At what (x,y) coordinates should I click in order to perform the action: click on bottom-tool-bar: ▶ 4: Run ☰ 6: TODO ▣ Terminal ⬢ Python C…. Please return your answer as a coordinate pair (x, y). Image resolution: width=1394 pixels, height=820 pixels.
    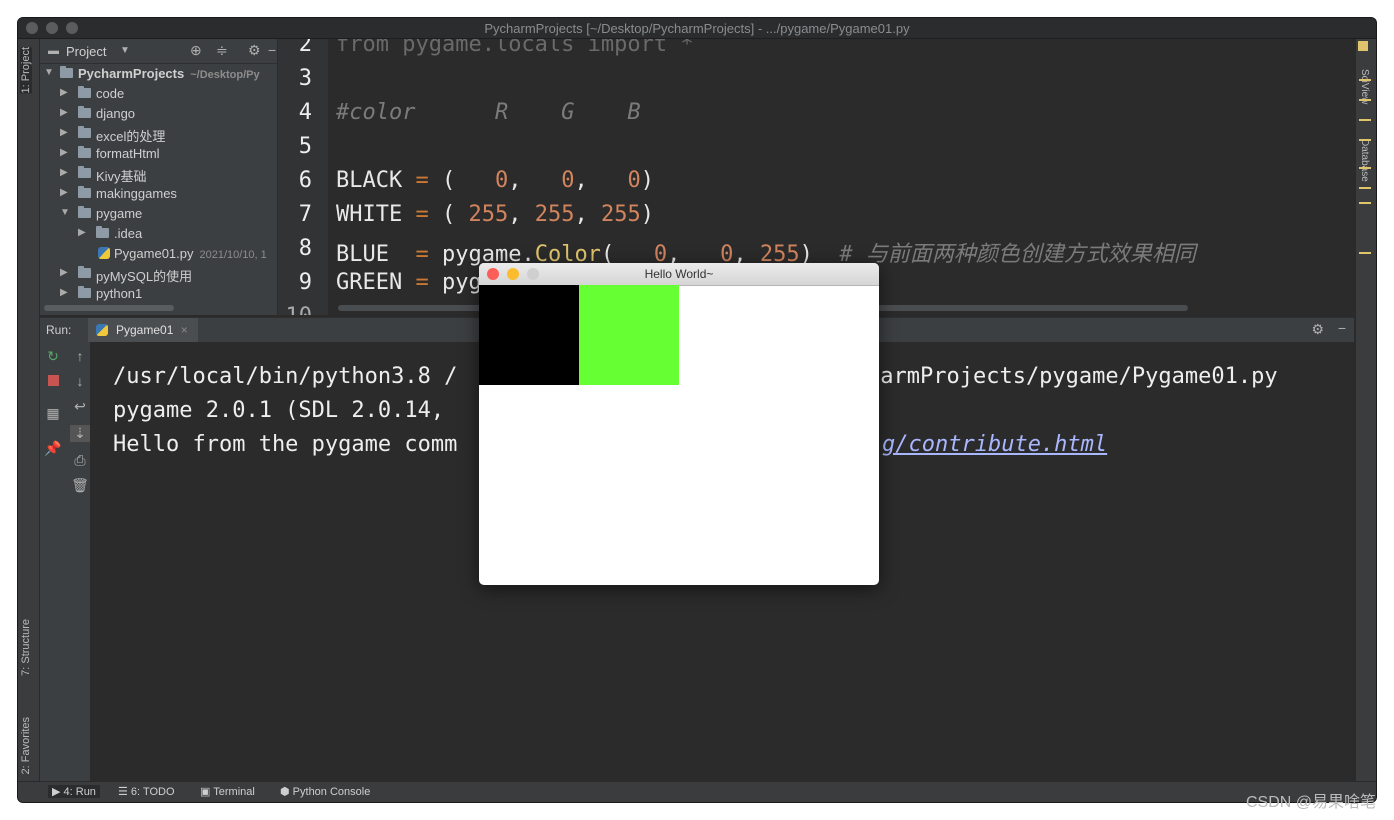
    Looking at the image, I should click on (697, 791).